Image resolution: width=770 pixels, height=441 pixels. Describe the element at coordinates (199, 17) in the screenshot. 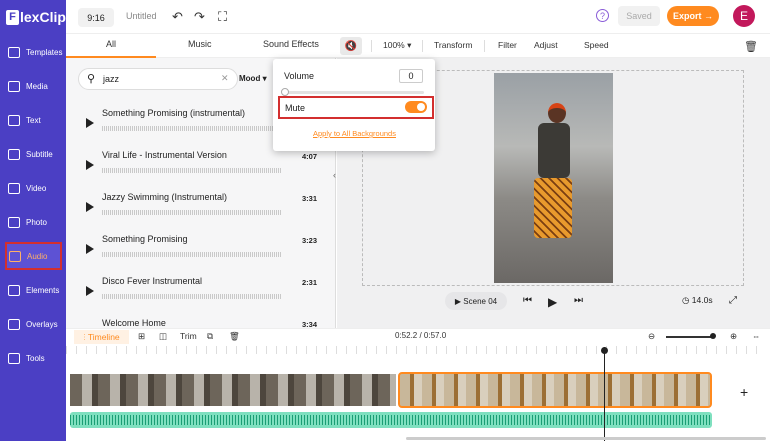

I see `redo-icon: ↷` at that location.